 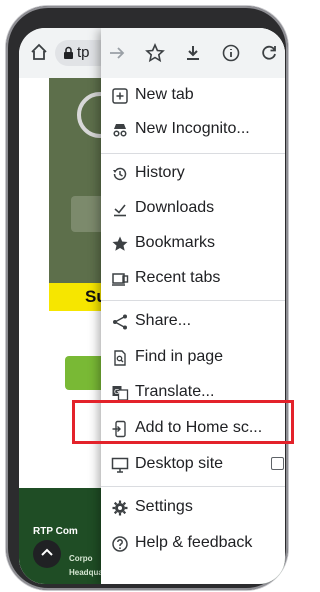 What do you see at coordinates (68, 52) in the screenshot?
I see `lock-icon` at bounding box center [68, 52].